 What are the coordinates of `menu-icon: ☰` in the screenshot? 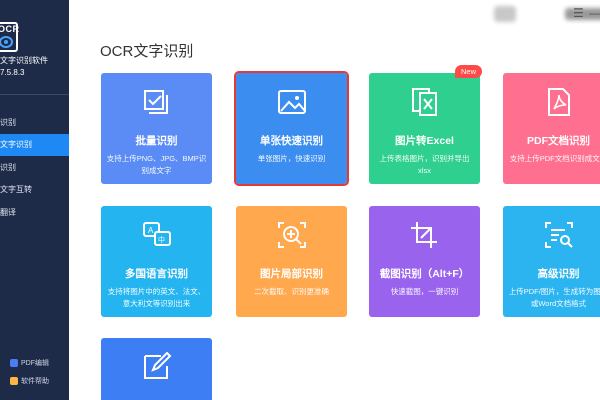 It's located at (578, 13).